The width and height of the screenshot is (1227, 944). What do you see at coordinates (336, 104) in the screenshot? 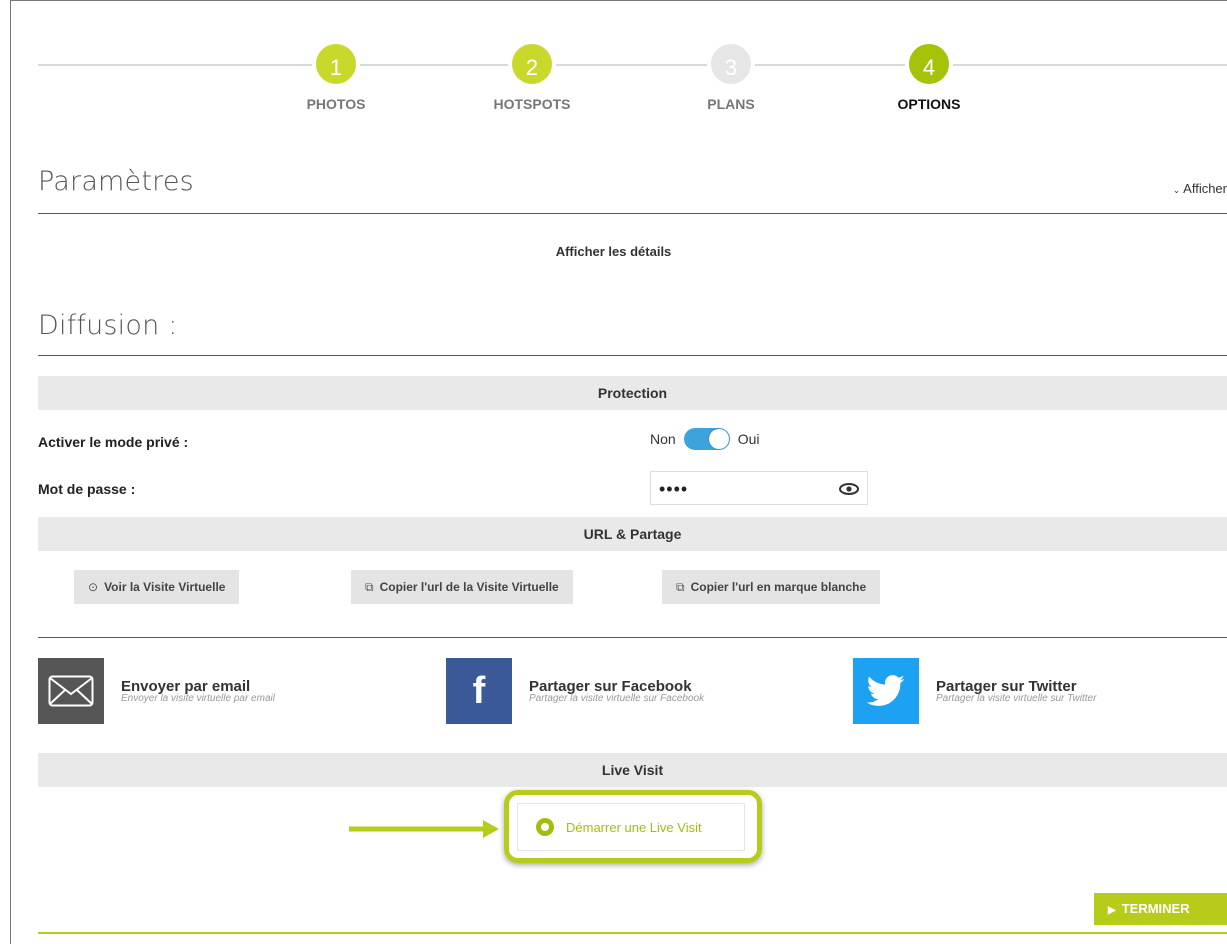
I see `step-label: PHOTOS` at bounding box center [336, 104].